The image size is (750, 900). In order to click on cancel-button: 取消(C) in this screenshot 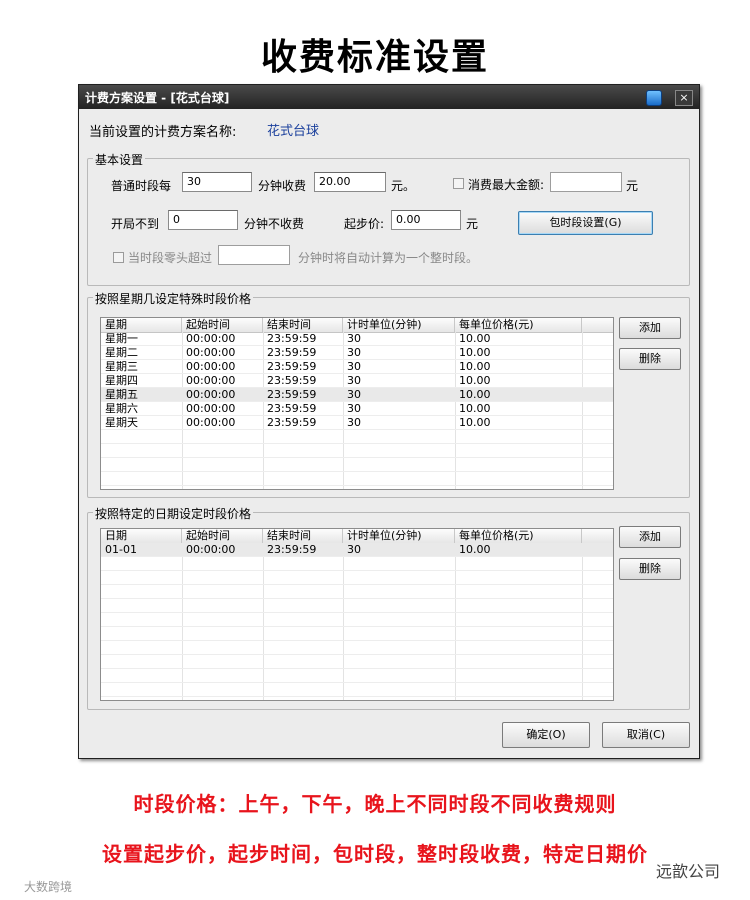, I will do `click(646, 735)`.